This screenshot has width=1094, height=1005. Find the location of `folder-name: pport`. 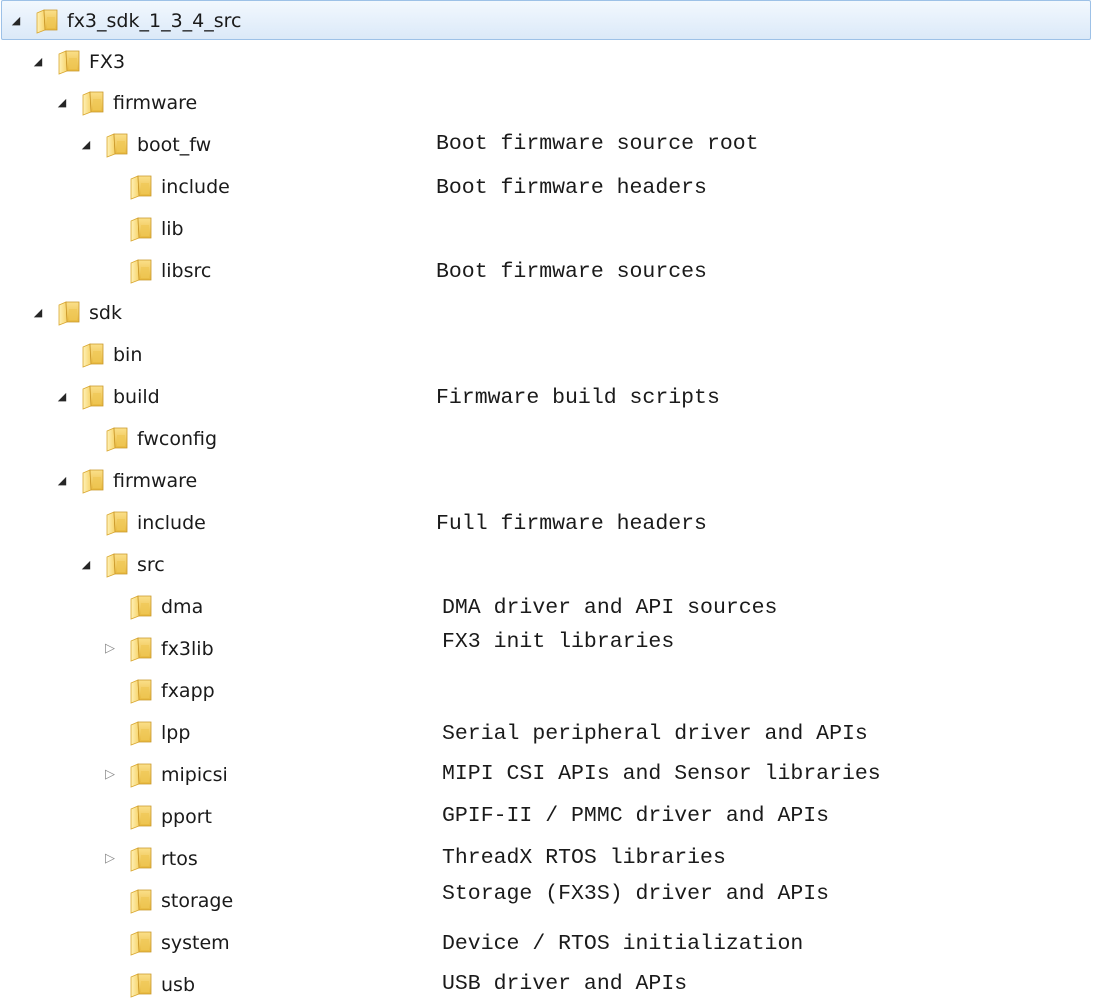

folder-name: pport is located at coordinates (187, 817).